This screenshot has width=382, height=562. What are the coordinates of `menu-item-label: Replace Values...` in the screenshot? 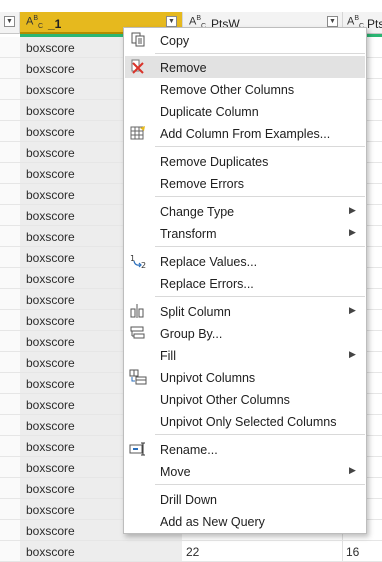 It's located at (209, 262).